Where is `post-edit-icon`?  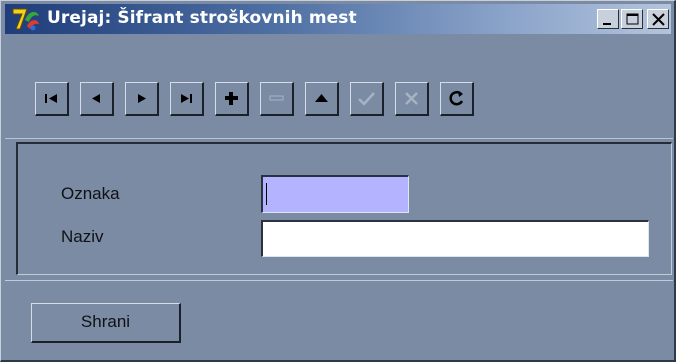 post-edit-icon is located at coordinates (366, 99).